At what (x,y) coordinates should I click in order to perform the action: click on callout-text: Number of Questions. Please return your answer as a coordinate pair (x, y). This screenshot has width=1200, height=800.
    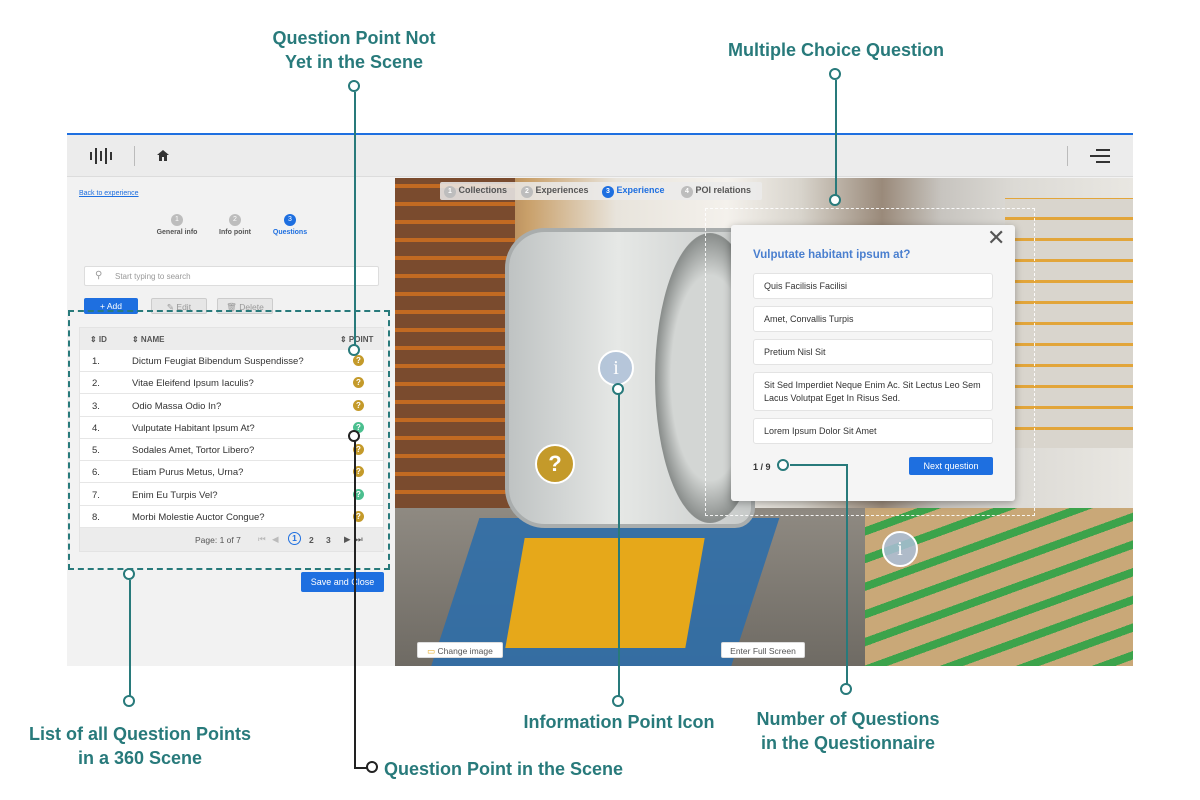
    Looking at the image, I should click on (848, 719).